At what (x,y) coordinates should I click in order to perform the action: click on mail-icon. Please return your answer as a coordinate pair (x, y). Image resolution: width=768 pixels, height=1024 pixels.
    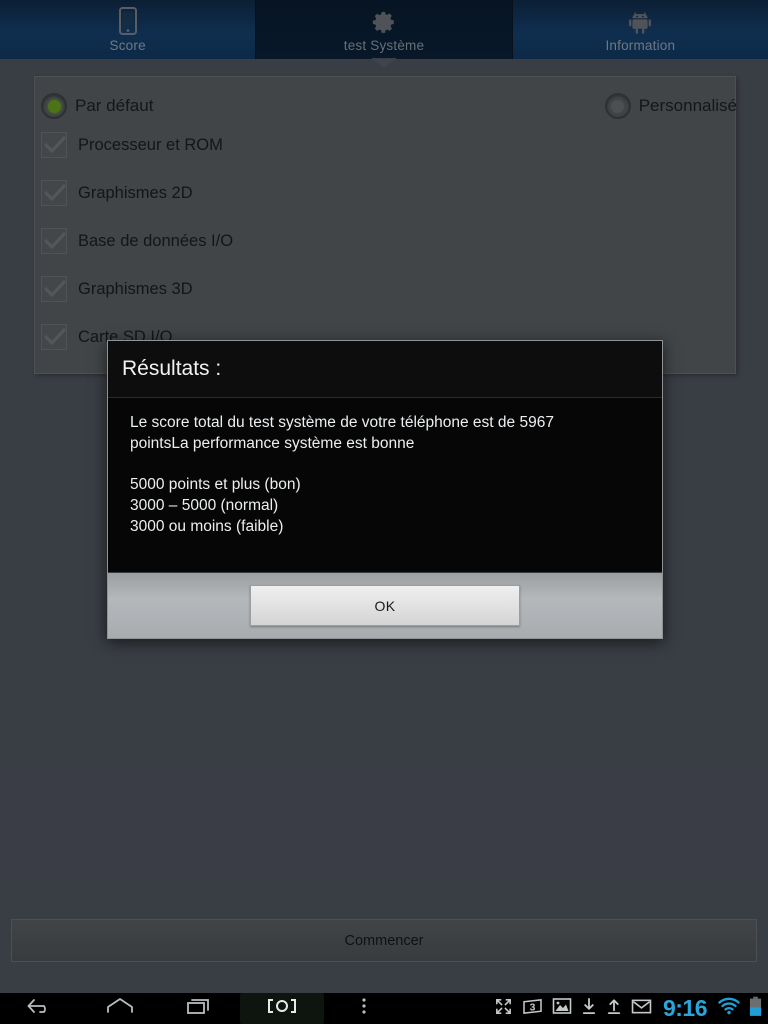
    Looking at the image, I should click on (641, 1009).